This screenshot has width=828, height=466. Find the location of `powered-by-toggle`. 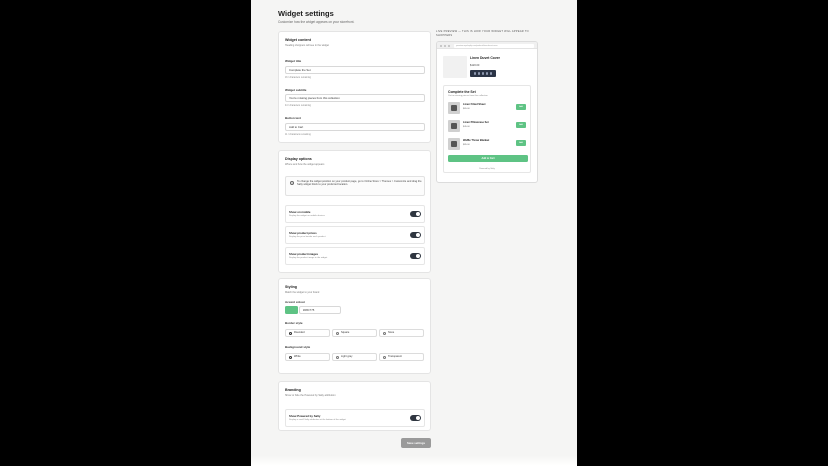

powered-by-toggle is located at coordinates (415, 418).